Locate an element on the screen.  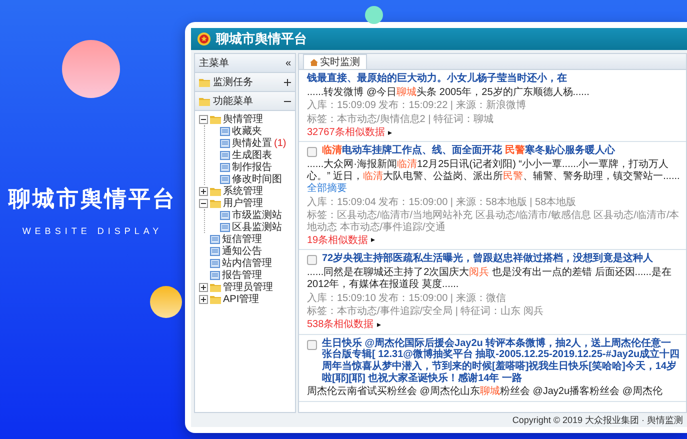
news-meta: 入库：15:09:10 发布：15:09:00 | 来源：微信 is located at coordinates (407, 298).